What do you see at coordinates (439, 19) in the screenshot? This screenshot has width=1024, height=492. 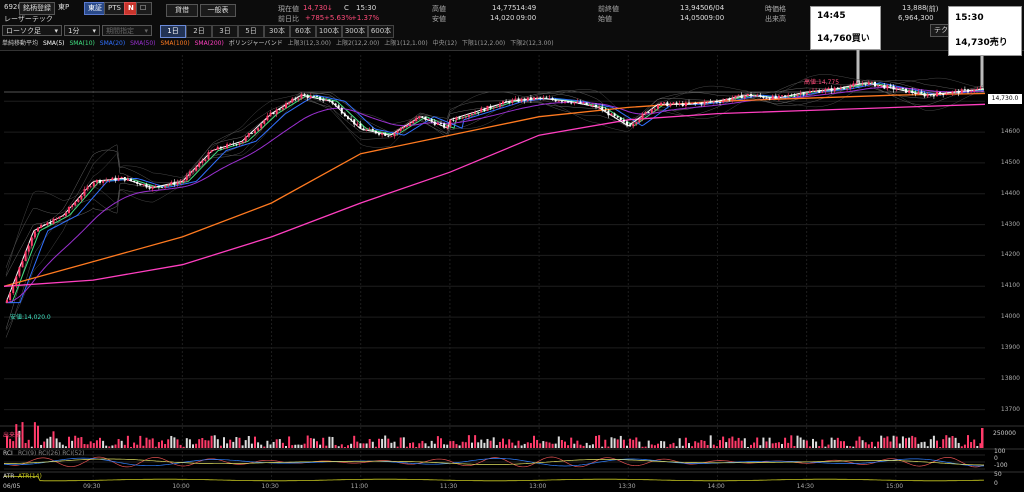 I see `low-label: 安値` at bounding box center [439, 19].